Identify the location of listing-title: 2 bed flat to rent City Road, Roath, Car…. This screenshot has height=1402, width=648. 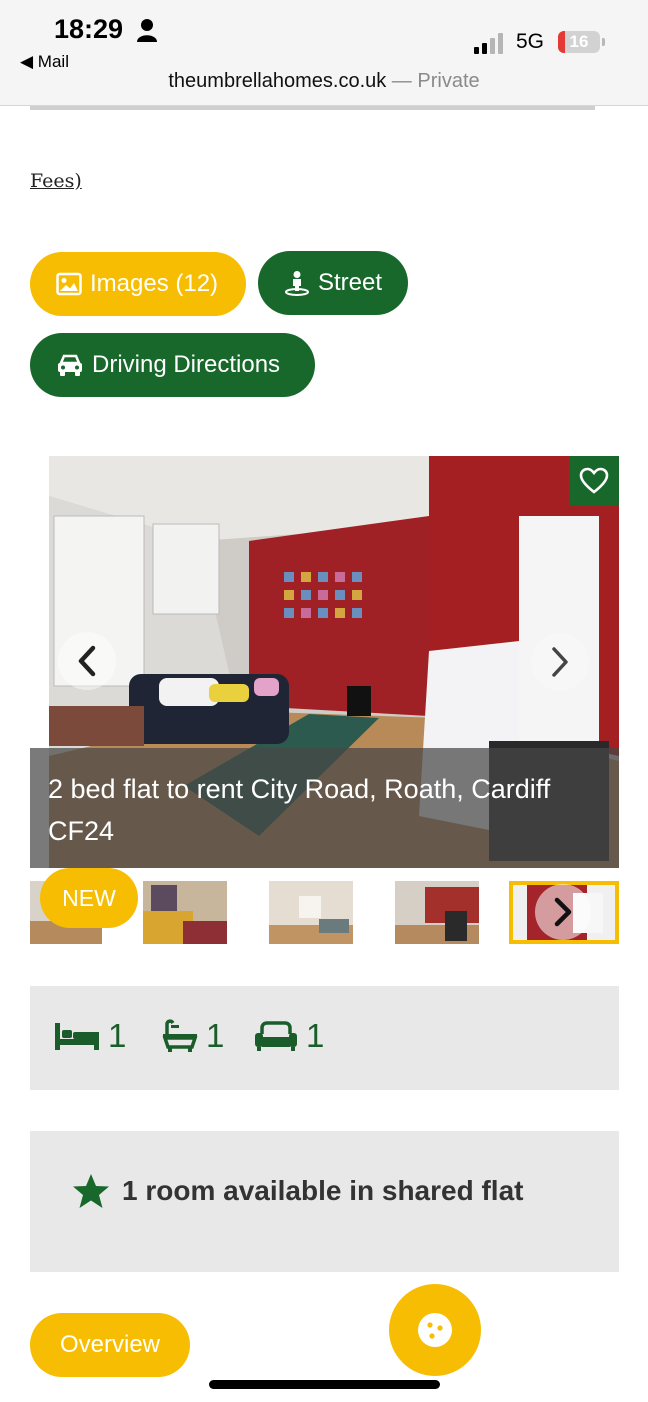
(324, 808).